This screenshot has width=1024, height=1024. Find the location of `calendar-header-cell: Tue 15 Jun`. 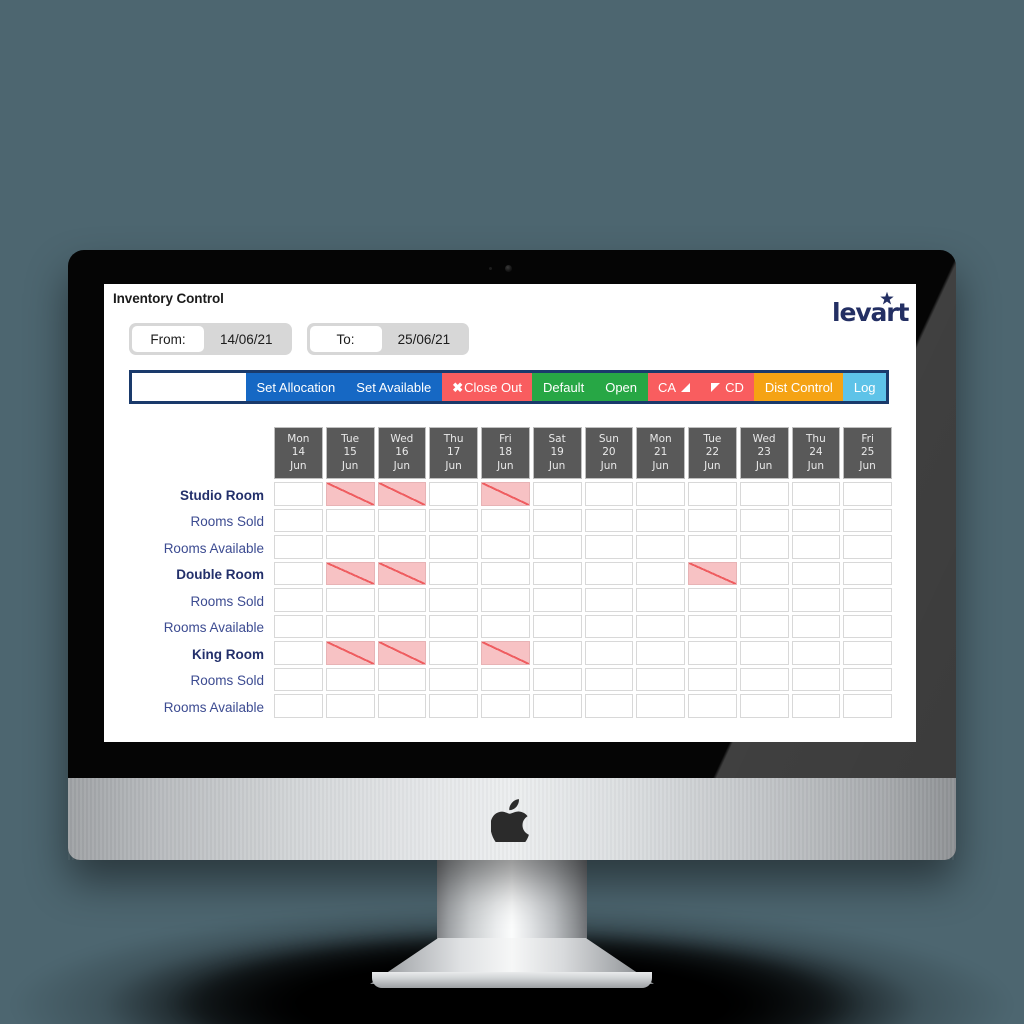

calendar-header-cell: Tue 15 Jun is located at coordinates (350, 453).